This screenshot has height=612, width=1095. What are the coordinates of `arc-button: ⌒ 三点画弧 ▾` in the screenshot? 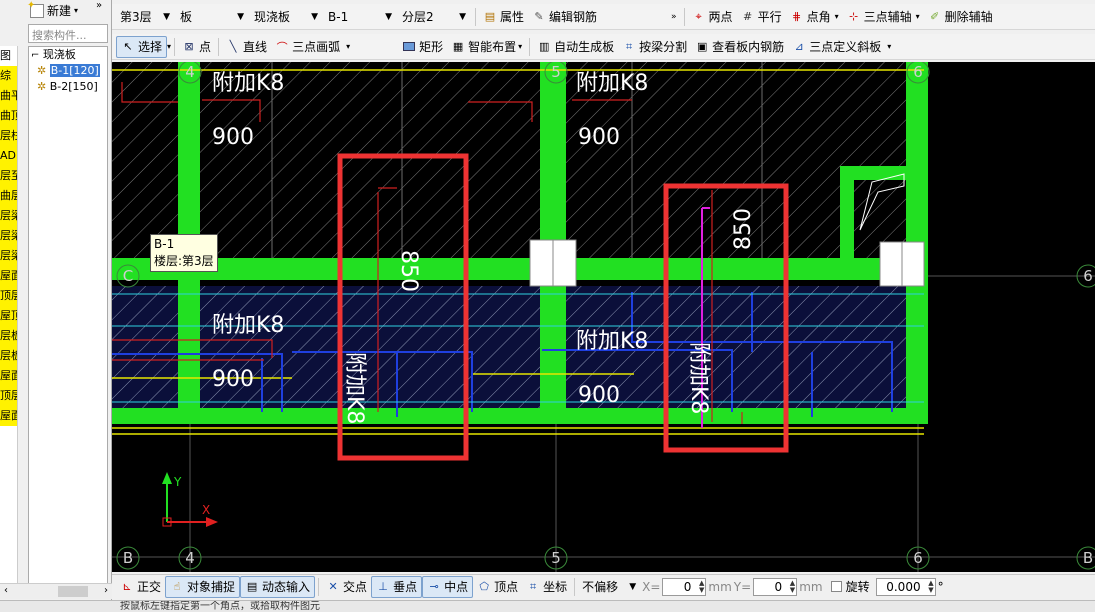 It's located at (312, 47).